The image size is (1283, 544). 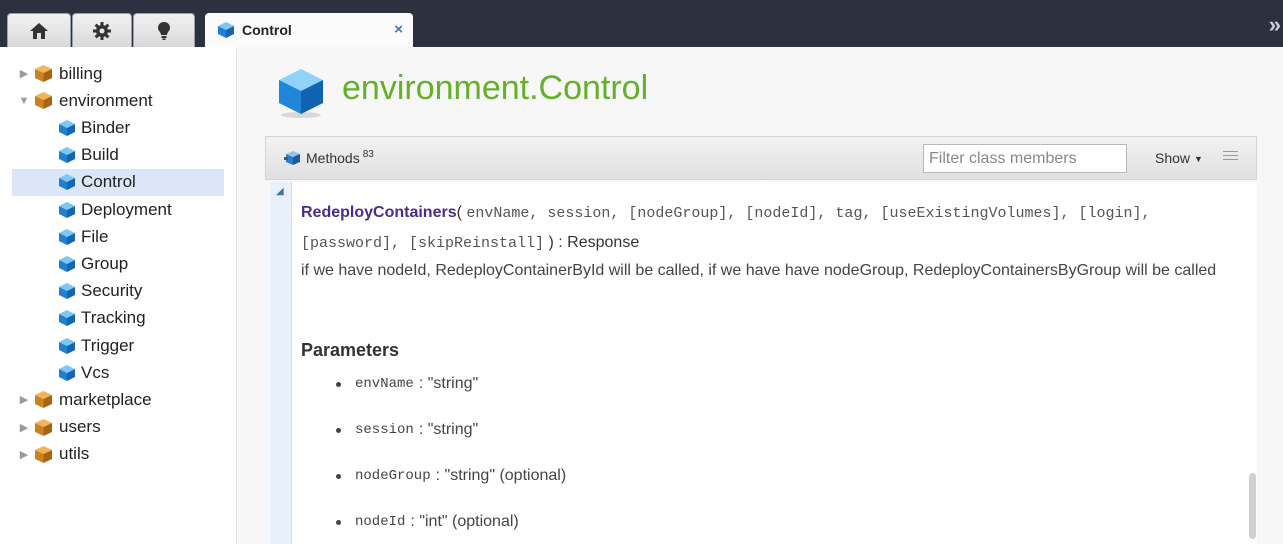 I want to click on parameter-name: envName, so click(x=384, y=384).